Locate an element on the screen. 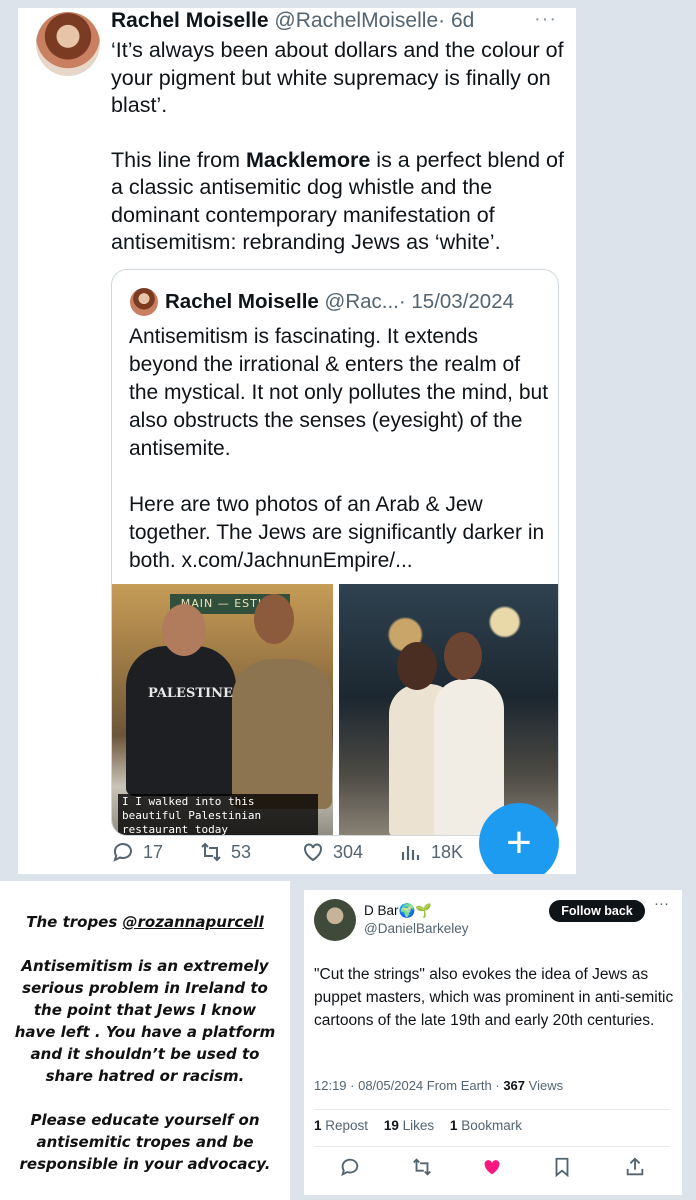 This screenshot has width=696, height=1200. tweet-time: · 6d is located at coordinates (456, 20).